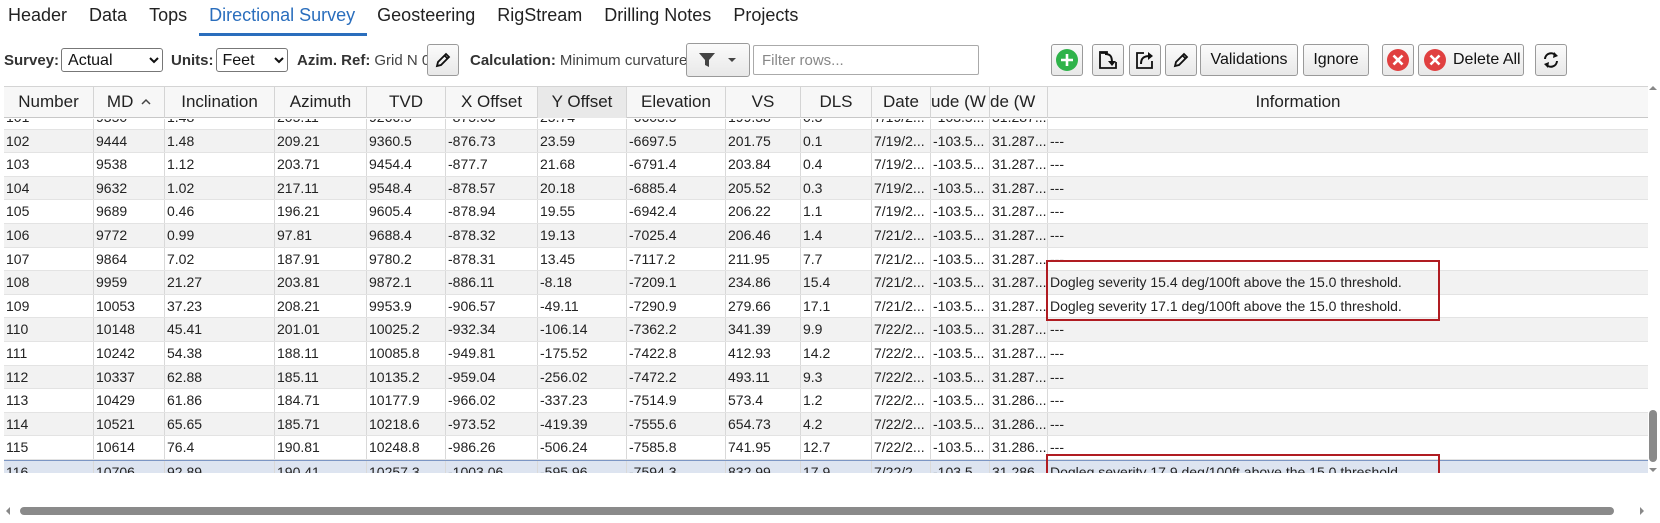 The height and width of the screenshot is (523, 1660). What do you see at coordinates (220, 424) in the screenshot?
I see `cell-inclination: 65.65` at bounding box center [220, 424].